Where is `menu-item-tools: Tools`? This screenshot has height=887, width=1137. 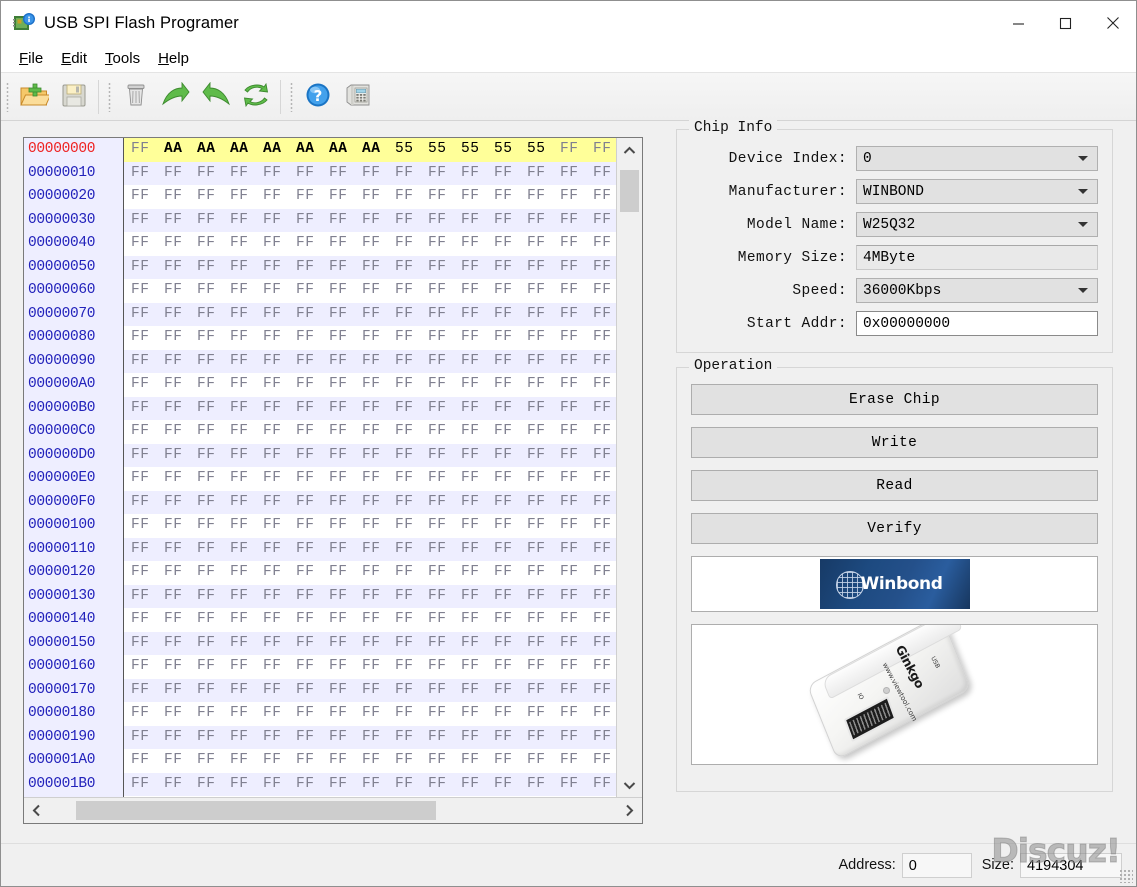 menu-item-tools: Tools is located at coordinates (122, 58).